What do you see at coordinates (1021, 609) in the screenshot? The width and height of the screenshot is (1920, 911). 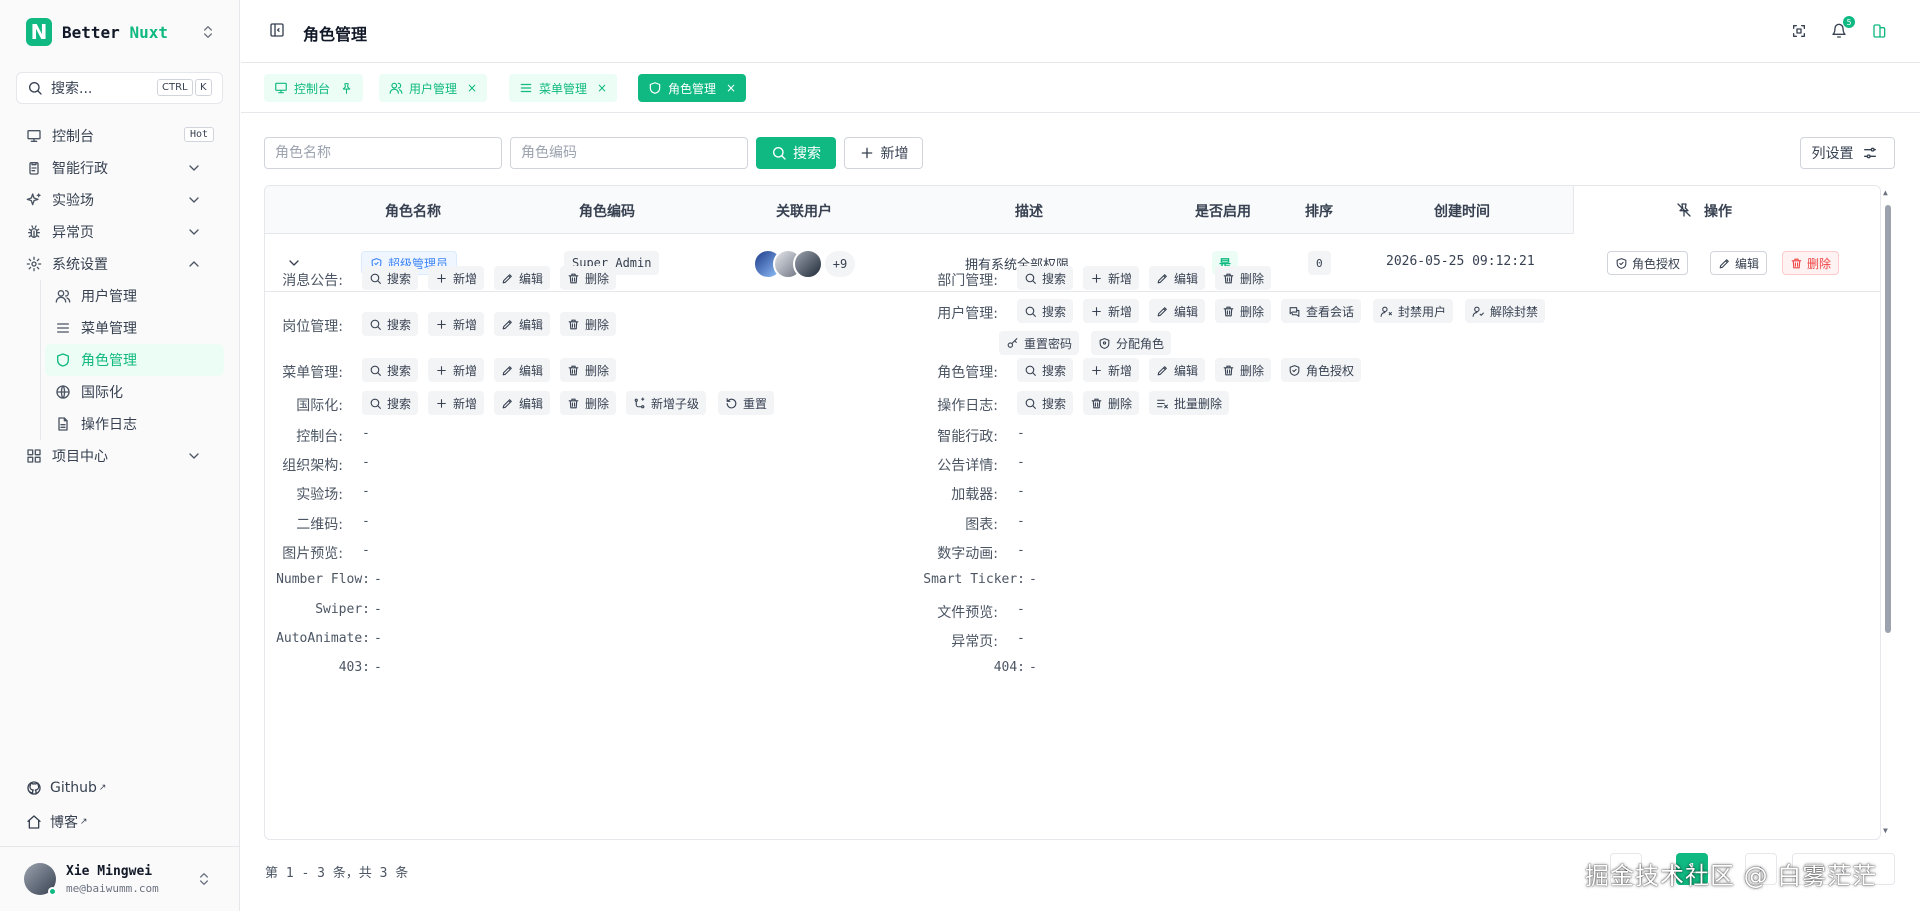 I see `perm-empty: -` at bounding box center [1021, 609].